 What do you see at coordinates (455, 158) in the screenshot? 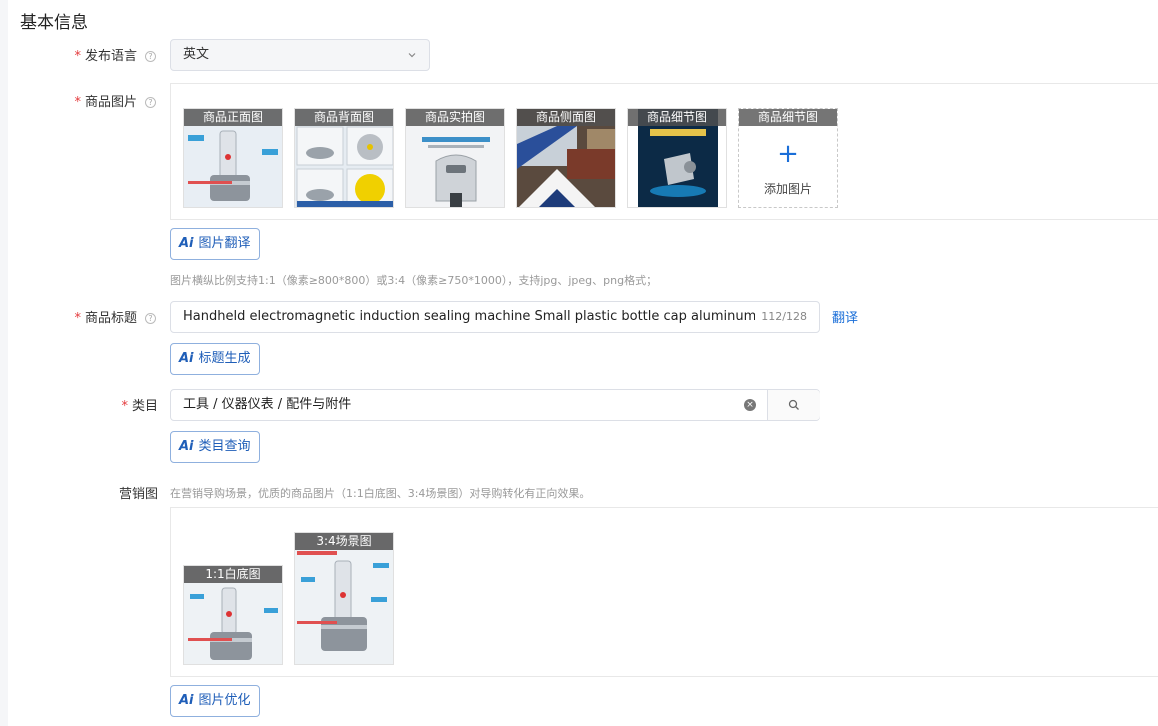
I see `product-image-actual: 商品实拍图` at bounding box center [455, 158].